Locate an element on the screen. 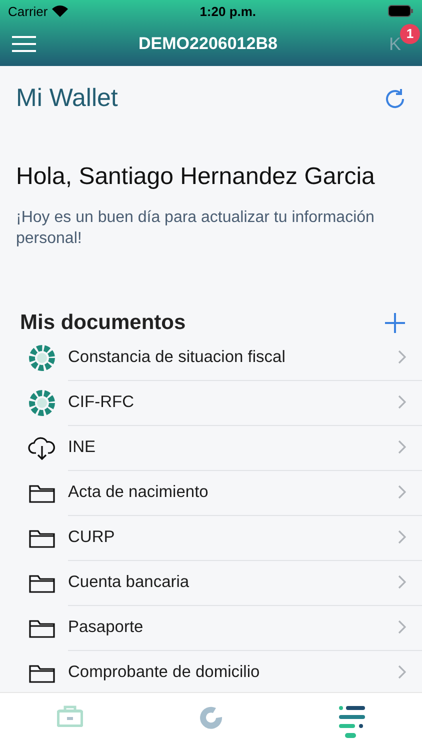 The width and height of the screenshot is (422, 750). document-label: Pasaporte is located at coordinates (106, 627).